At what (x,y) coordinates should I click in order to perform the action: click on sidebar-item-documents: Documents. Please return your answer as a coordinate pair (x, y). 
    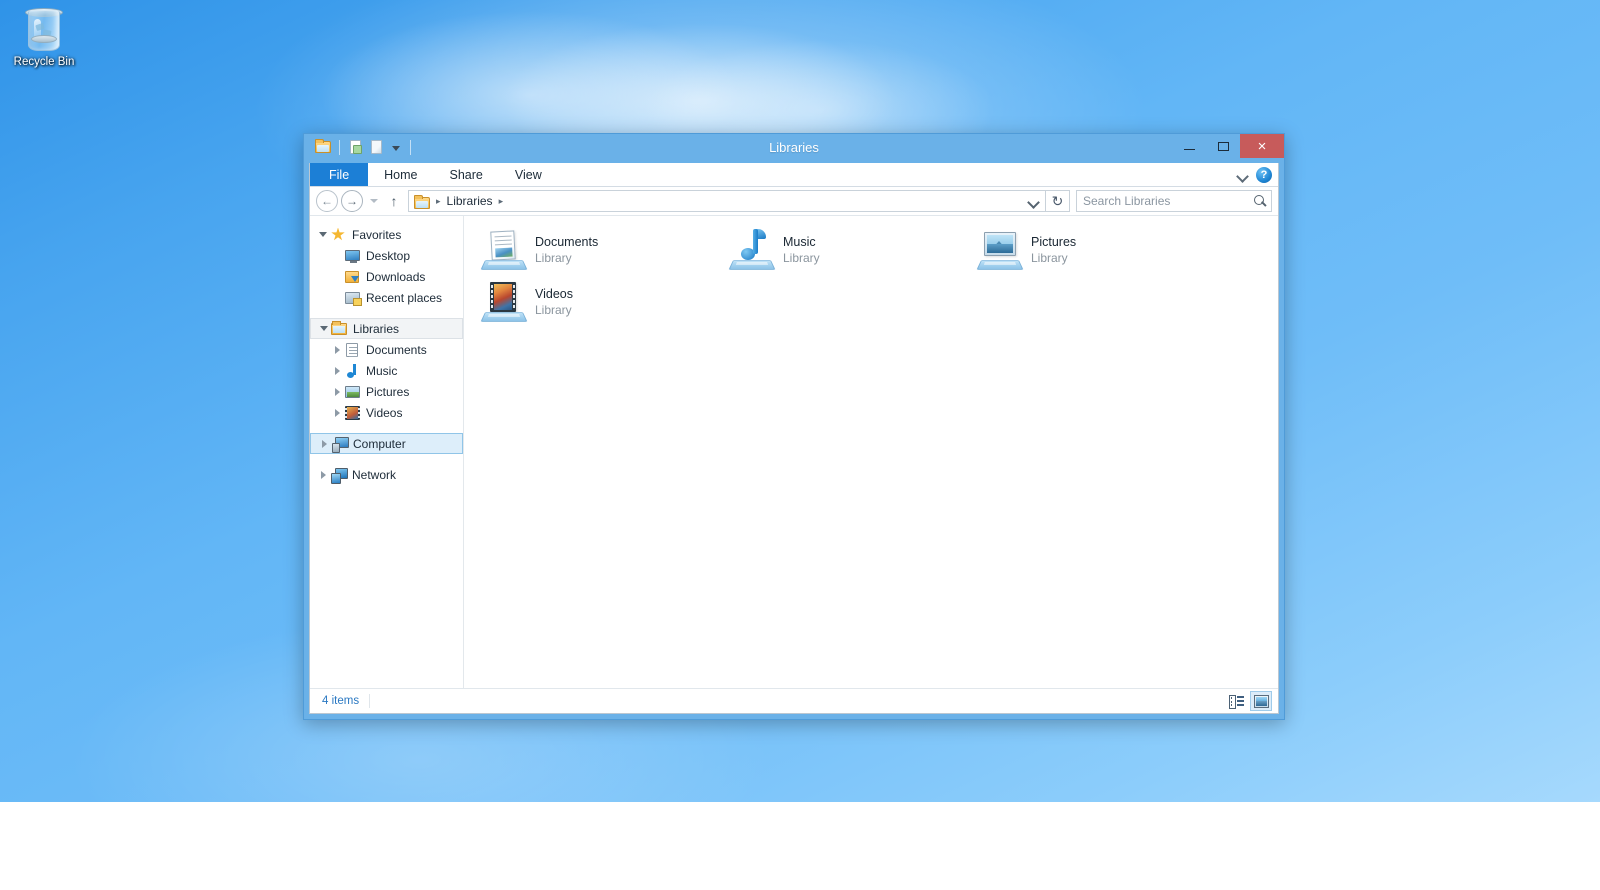
    Looking at the image, I should click on (386, 349).